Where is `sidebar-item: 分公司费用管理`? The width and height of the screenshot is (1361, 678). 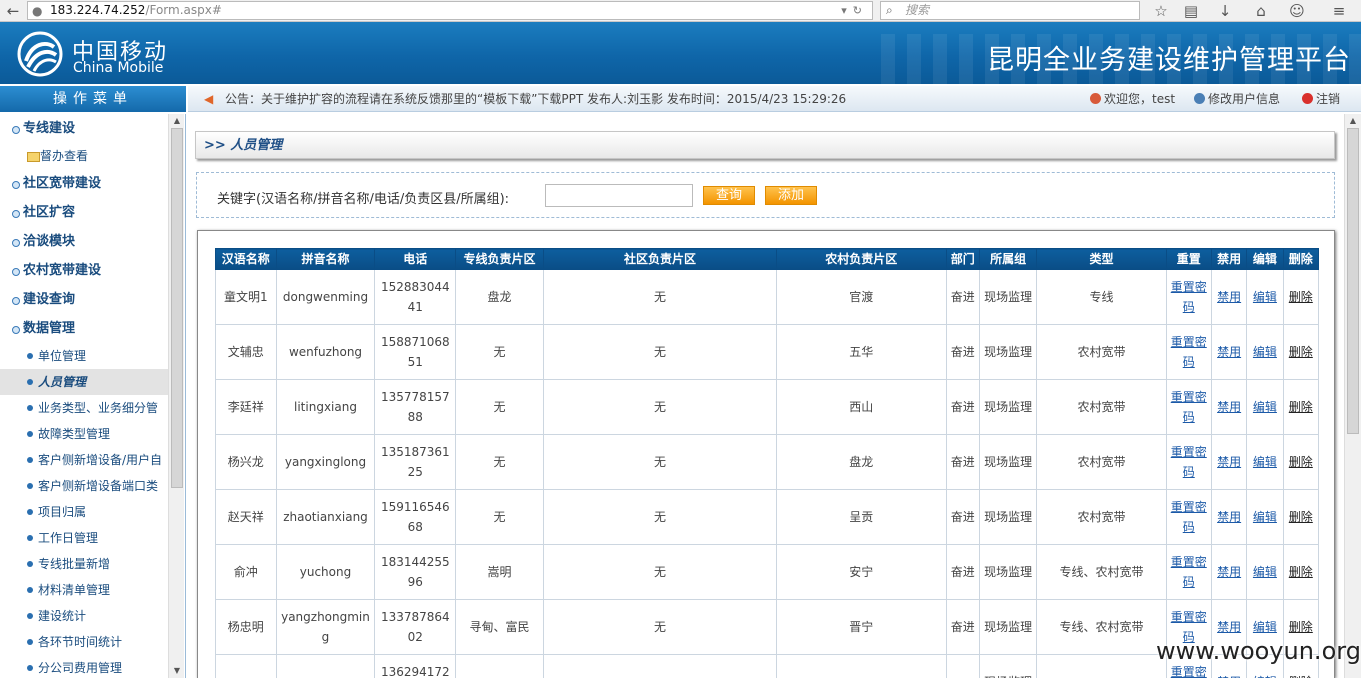
sidebar-item: 分公司费用管理 is located at coordinates (84, 666).